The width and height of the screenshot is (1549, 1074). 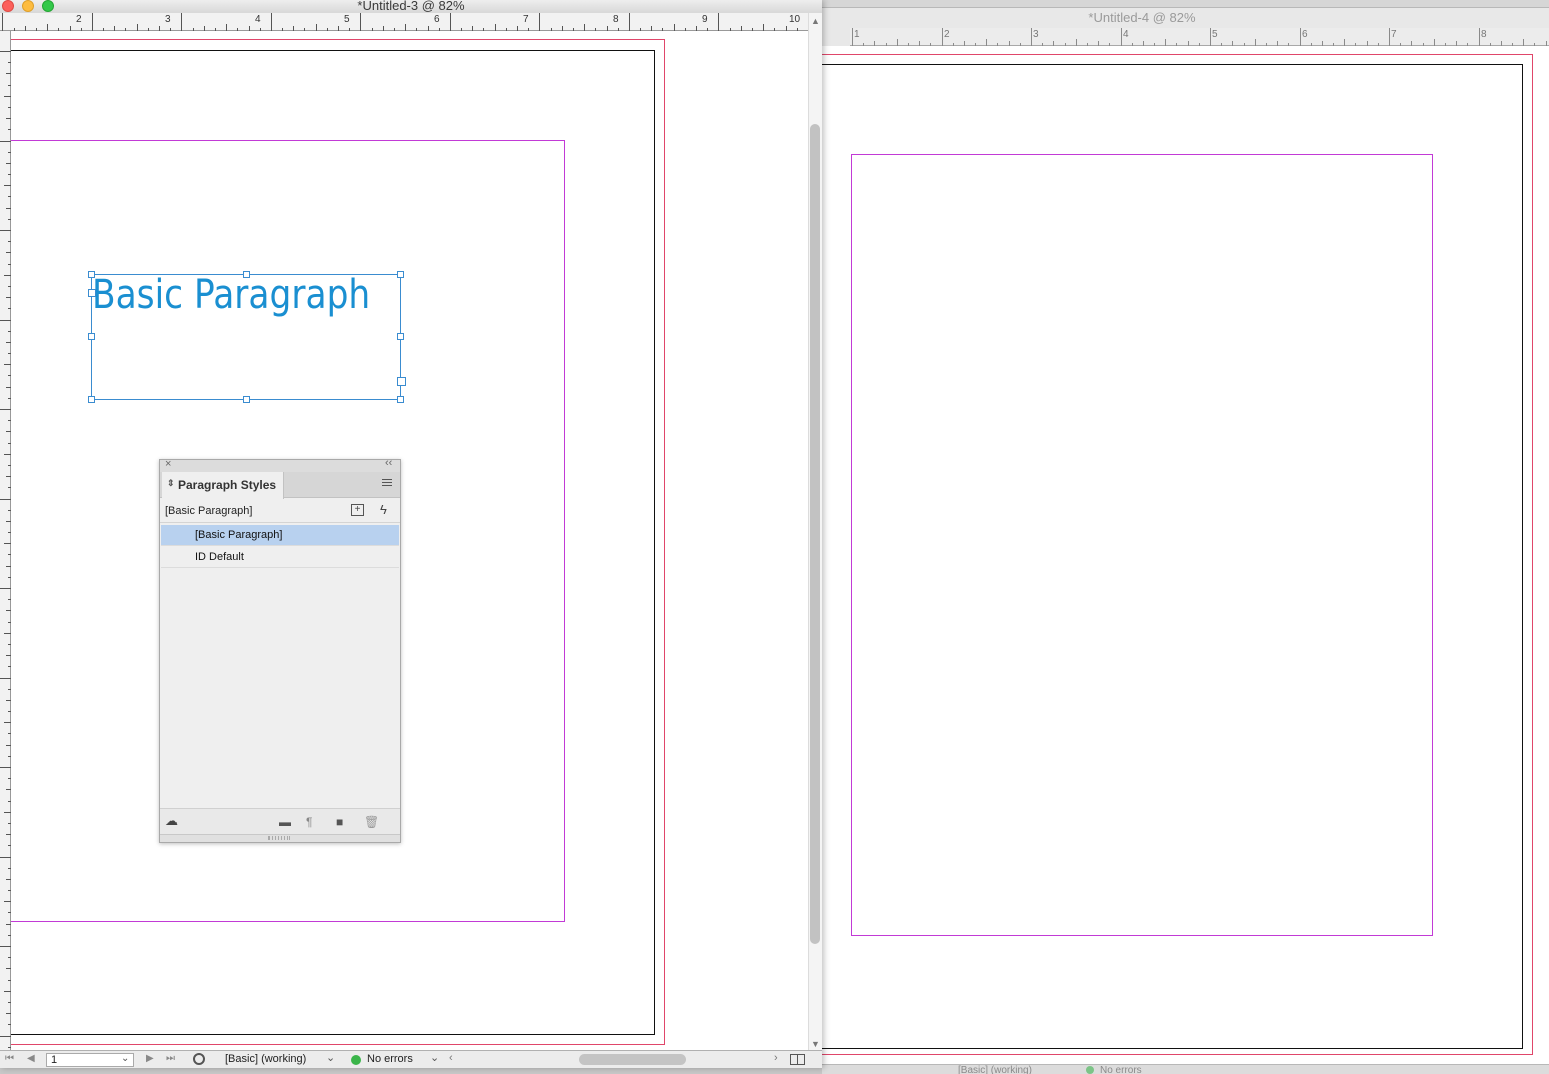 I want to click on panel-footer: ☁ ▬ ¶ ■ 🗑, so click(x=280, y=821).